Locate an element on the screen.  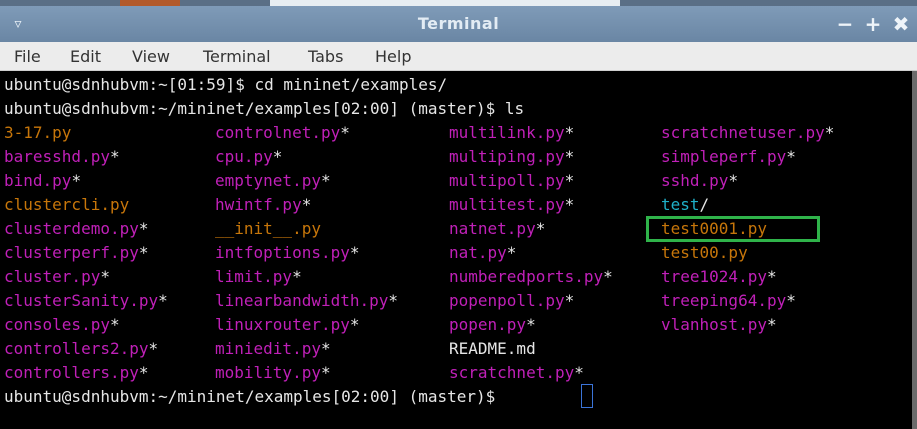
file-entry: scratchnetuser.py* is located at coordinates (747, 133).